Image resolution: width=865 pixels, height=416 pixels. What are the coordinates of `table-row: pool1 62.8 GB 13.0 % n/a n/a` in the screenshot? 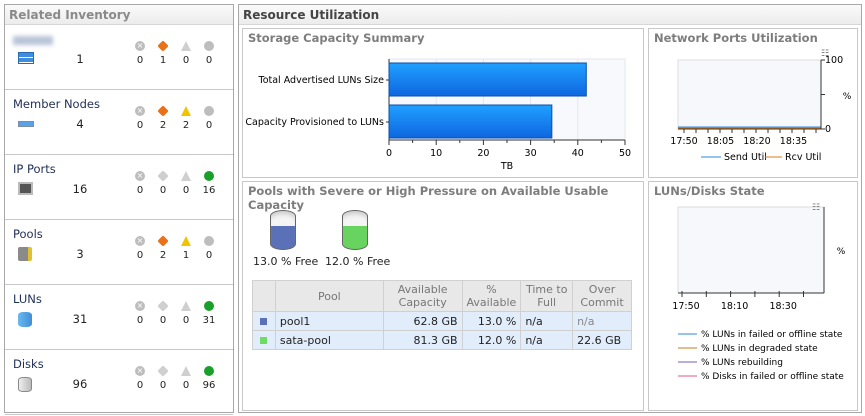 It's located at (442, 321).